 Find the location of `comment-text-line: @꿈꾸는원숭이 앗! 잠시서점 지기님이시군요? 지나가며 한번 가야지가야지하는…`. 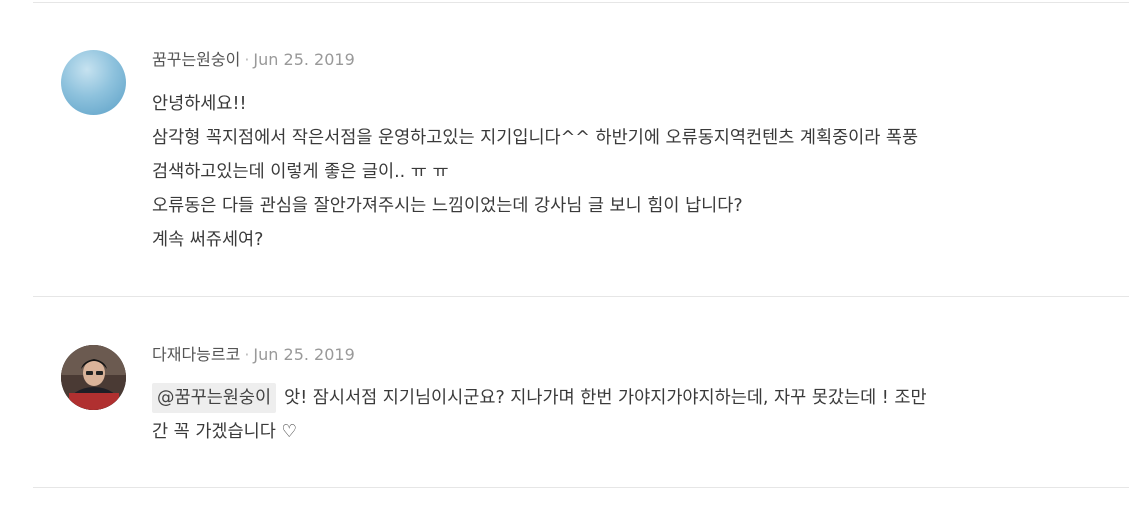

comment-text-line: @꿈꾸는원숭이 앗! 잠시서점 지기님이시군요? 지나가며 한번 가야지가야지하는… is located at coordinates (632, 398).